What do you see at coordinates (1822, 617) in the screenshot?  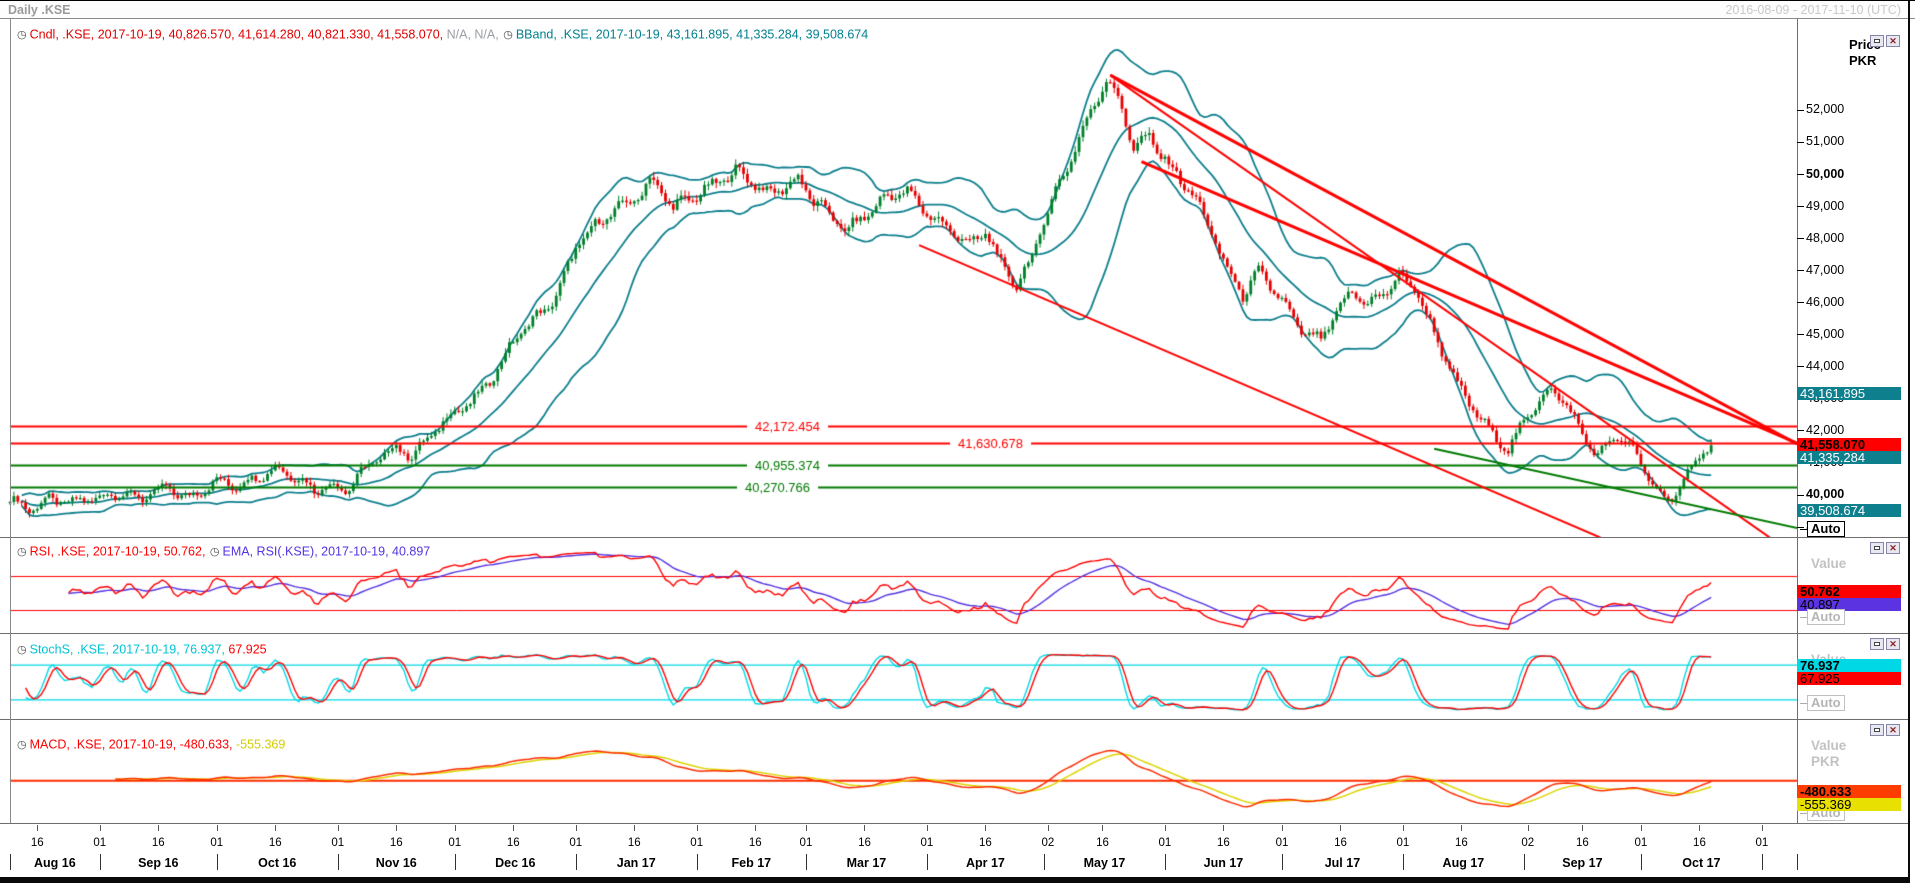 I see `rsi-auto-scale-button: Auto` at bounding box center [1822, 617].